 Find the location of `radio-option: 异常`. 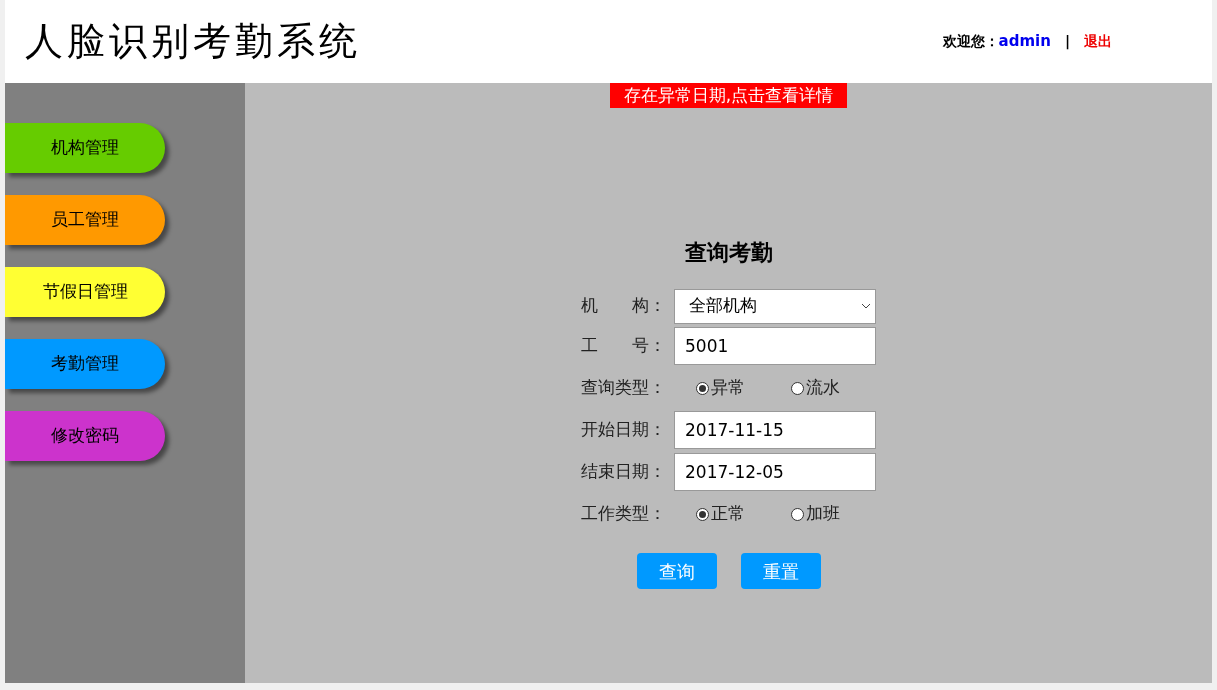

radio-option: 异常 is located at coordinates (723, 388).